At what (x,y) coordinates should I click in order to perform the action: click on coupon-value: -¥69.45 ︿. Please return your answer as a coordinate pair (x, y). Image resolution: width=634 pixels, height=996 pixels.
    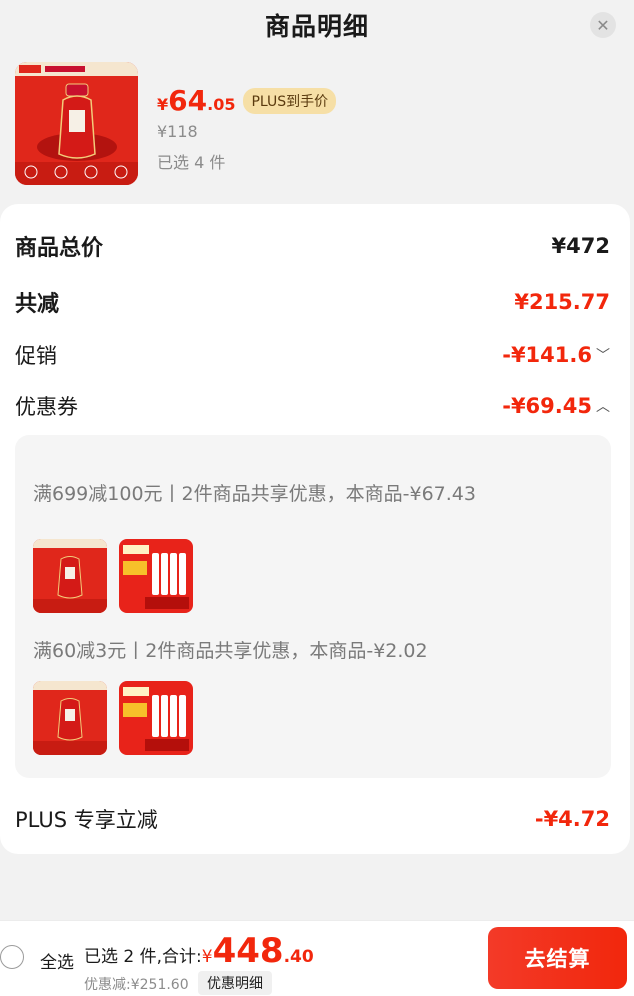
    Looking at the image, I should click on (556, 406).